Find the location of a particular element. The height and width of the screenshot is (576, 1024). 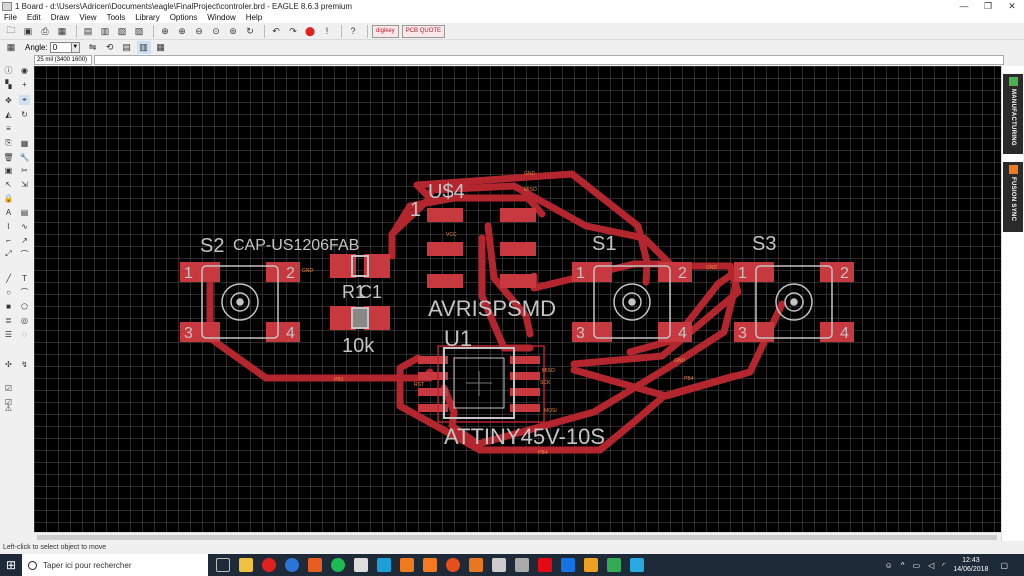

line-icon: ╱ is located at coordinates (8, 278).